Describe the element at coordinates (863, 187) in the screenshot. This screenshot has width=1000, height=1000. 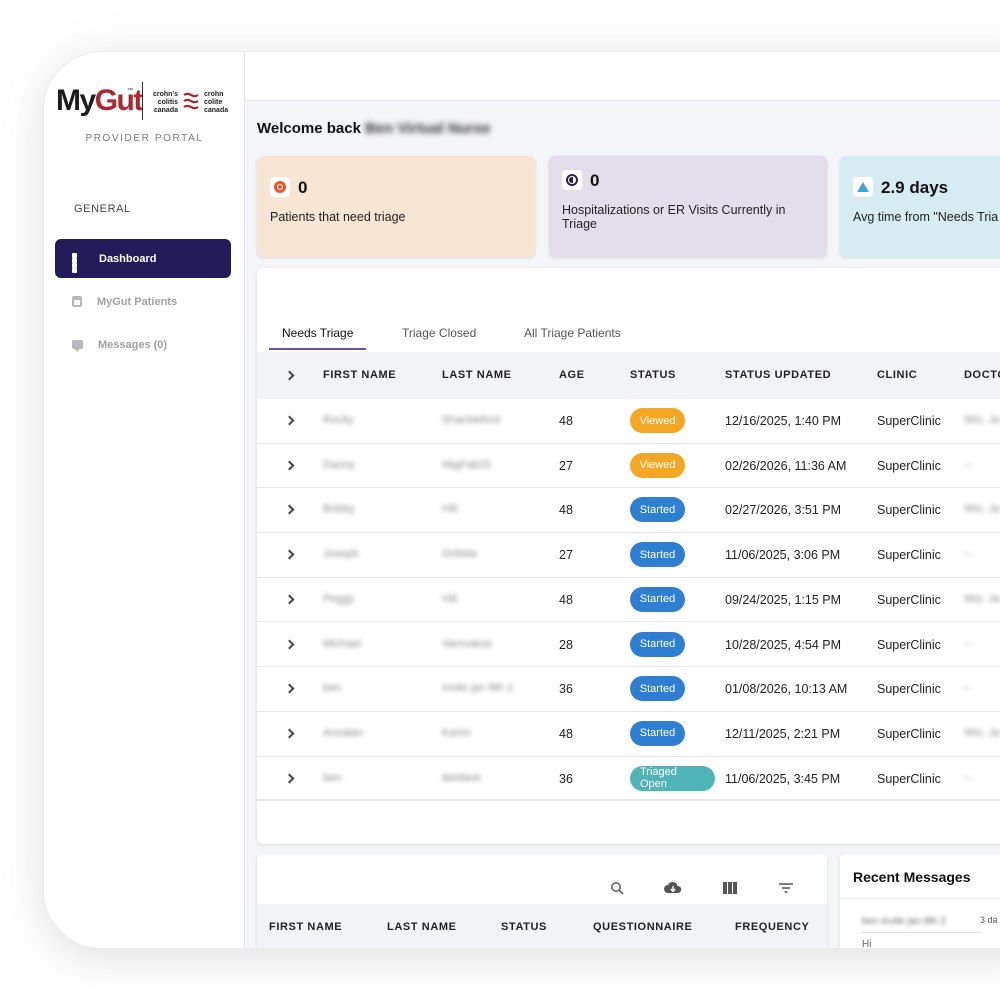
I see `triangle-icon` at that location.